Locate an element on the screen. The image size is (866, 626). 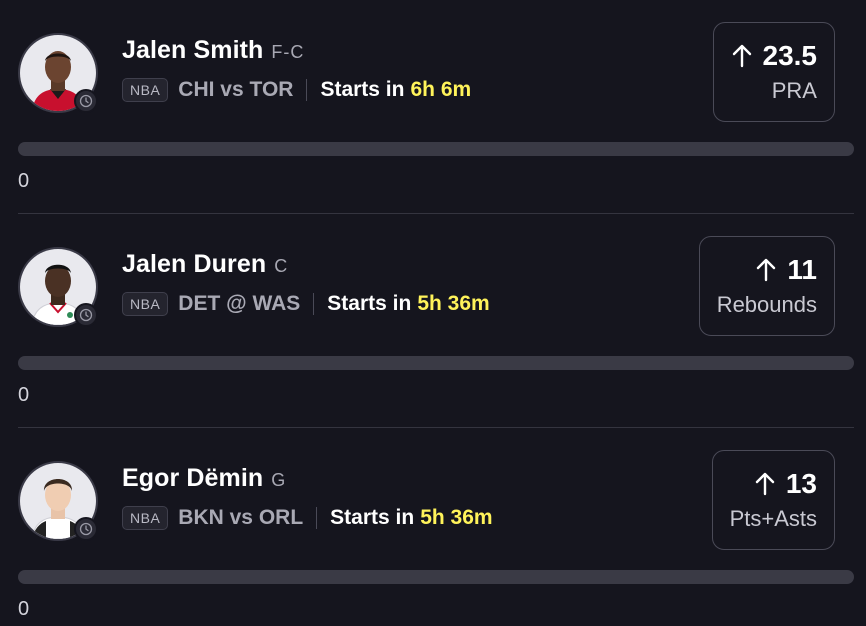
line-value: 11 is located at coordinates (802, 269).